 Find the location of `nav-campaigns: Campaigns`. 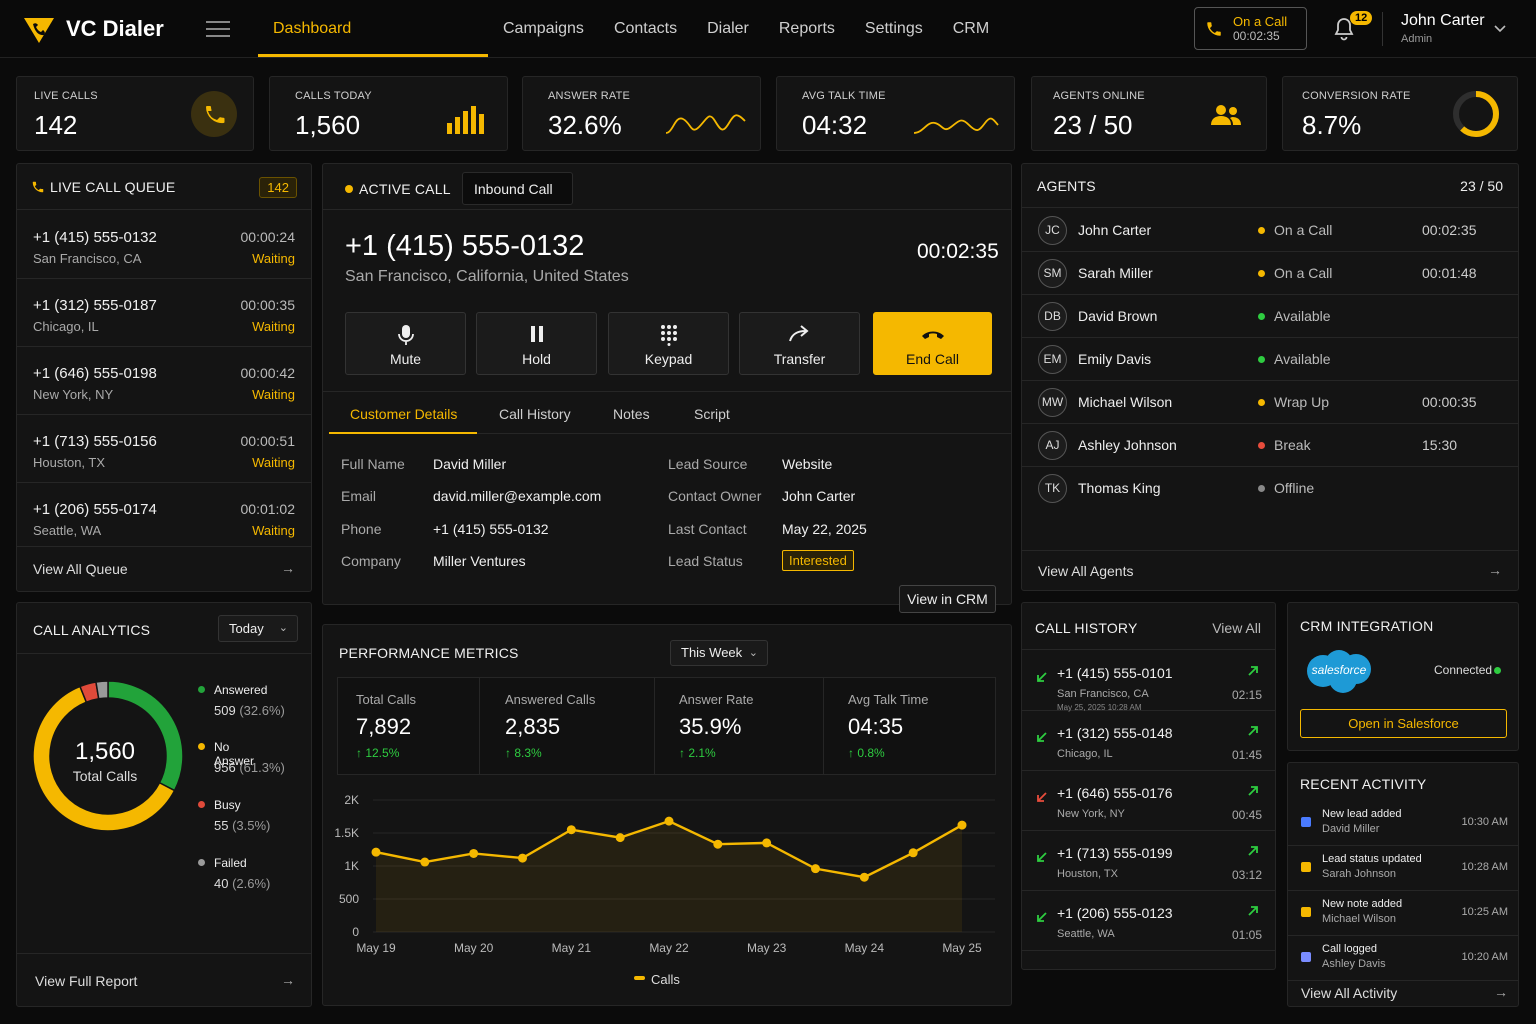

nav-campaigns: Campaigns is located at coordinates (543, 29).